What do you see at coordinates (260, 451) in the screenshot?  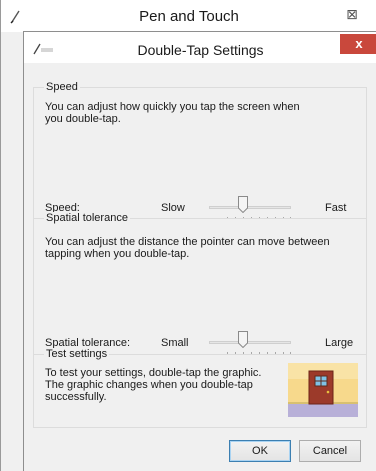 I see `ok-button: OK` at bounding box center [260, 451].